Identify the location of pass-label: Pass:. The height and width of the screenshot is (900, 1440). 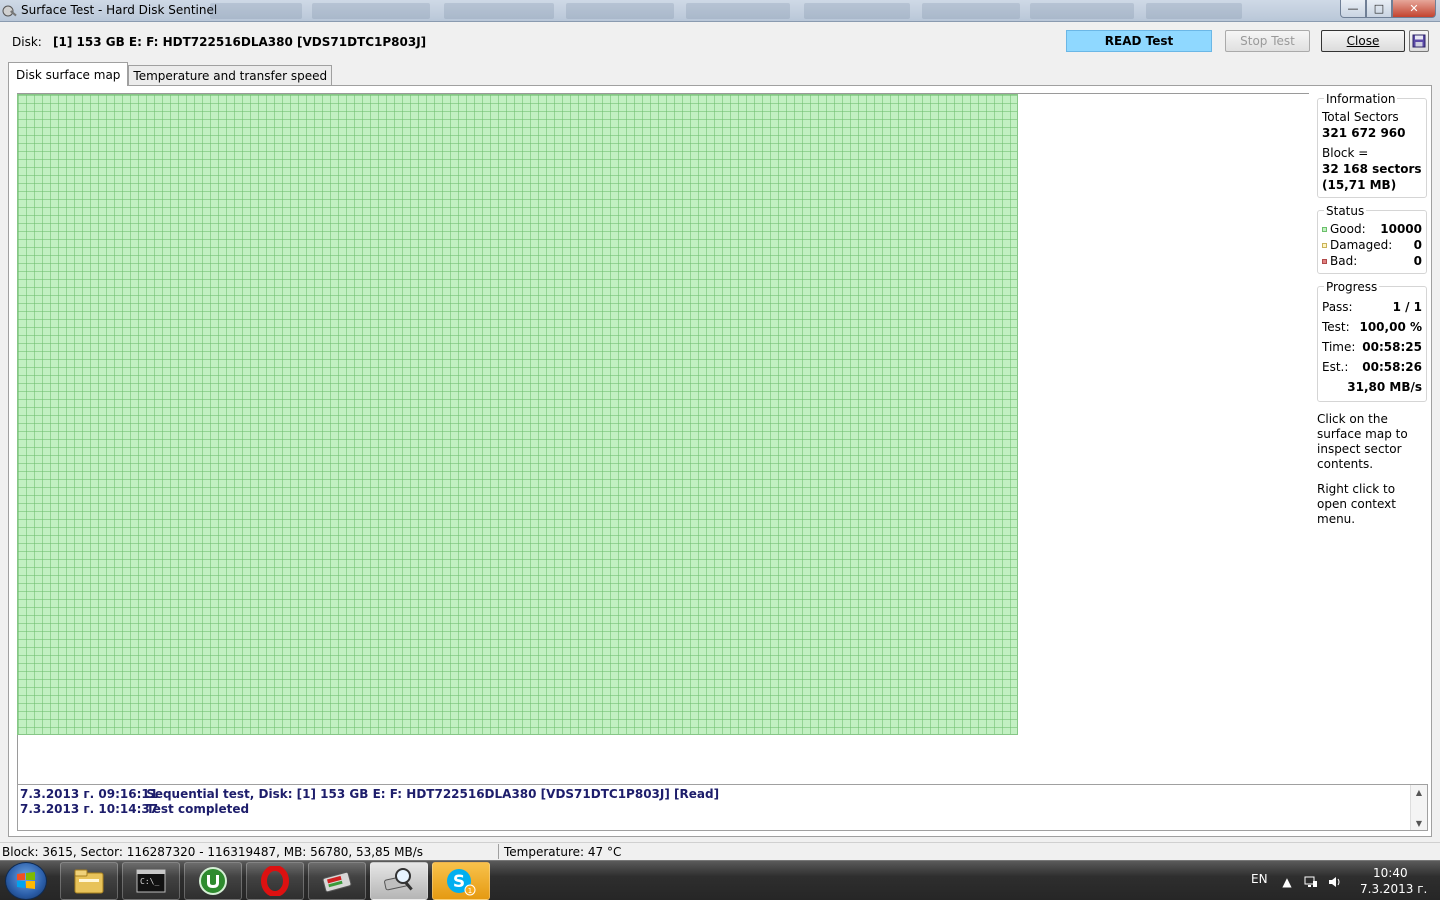
(1337, 307).